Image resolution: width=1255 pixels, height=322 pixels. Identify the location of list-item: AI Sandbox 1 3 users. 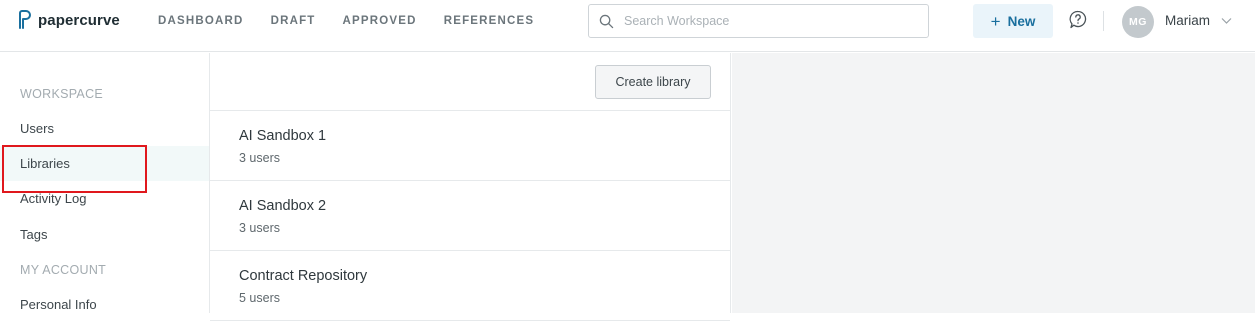
(470, 146).